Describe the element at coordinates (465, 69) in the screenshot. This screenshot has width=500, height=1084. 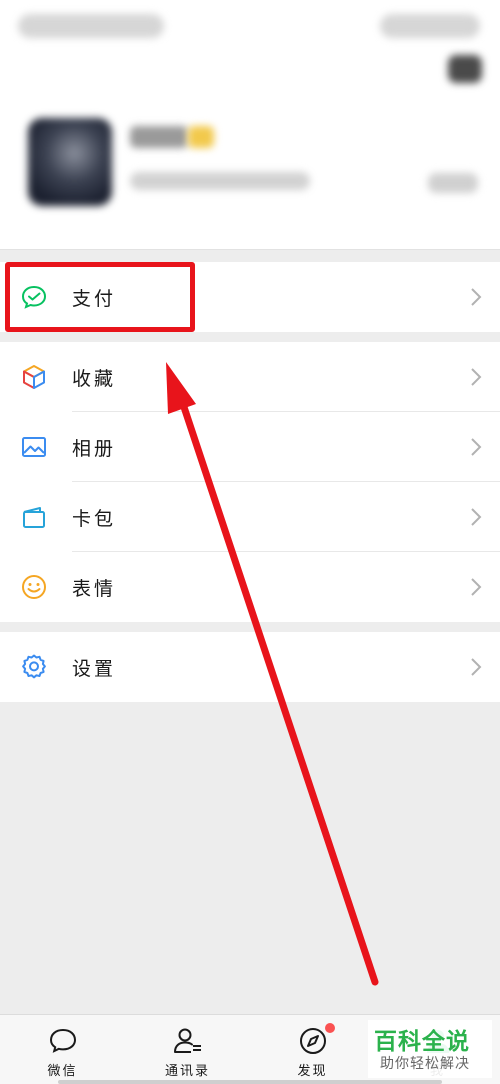
I see `camera-icon` at that location.